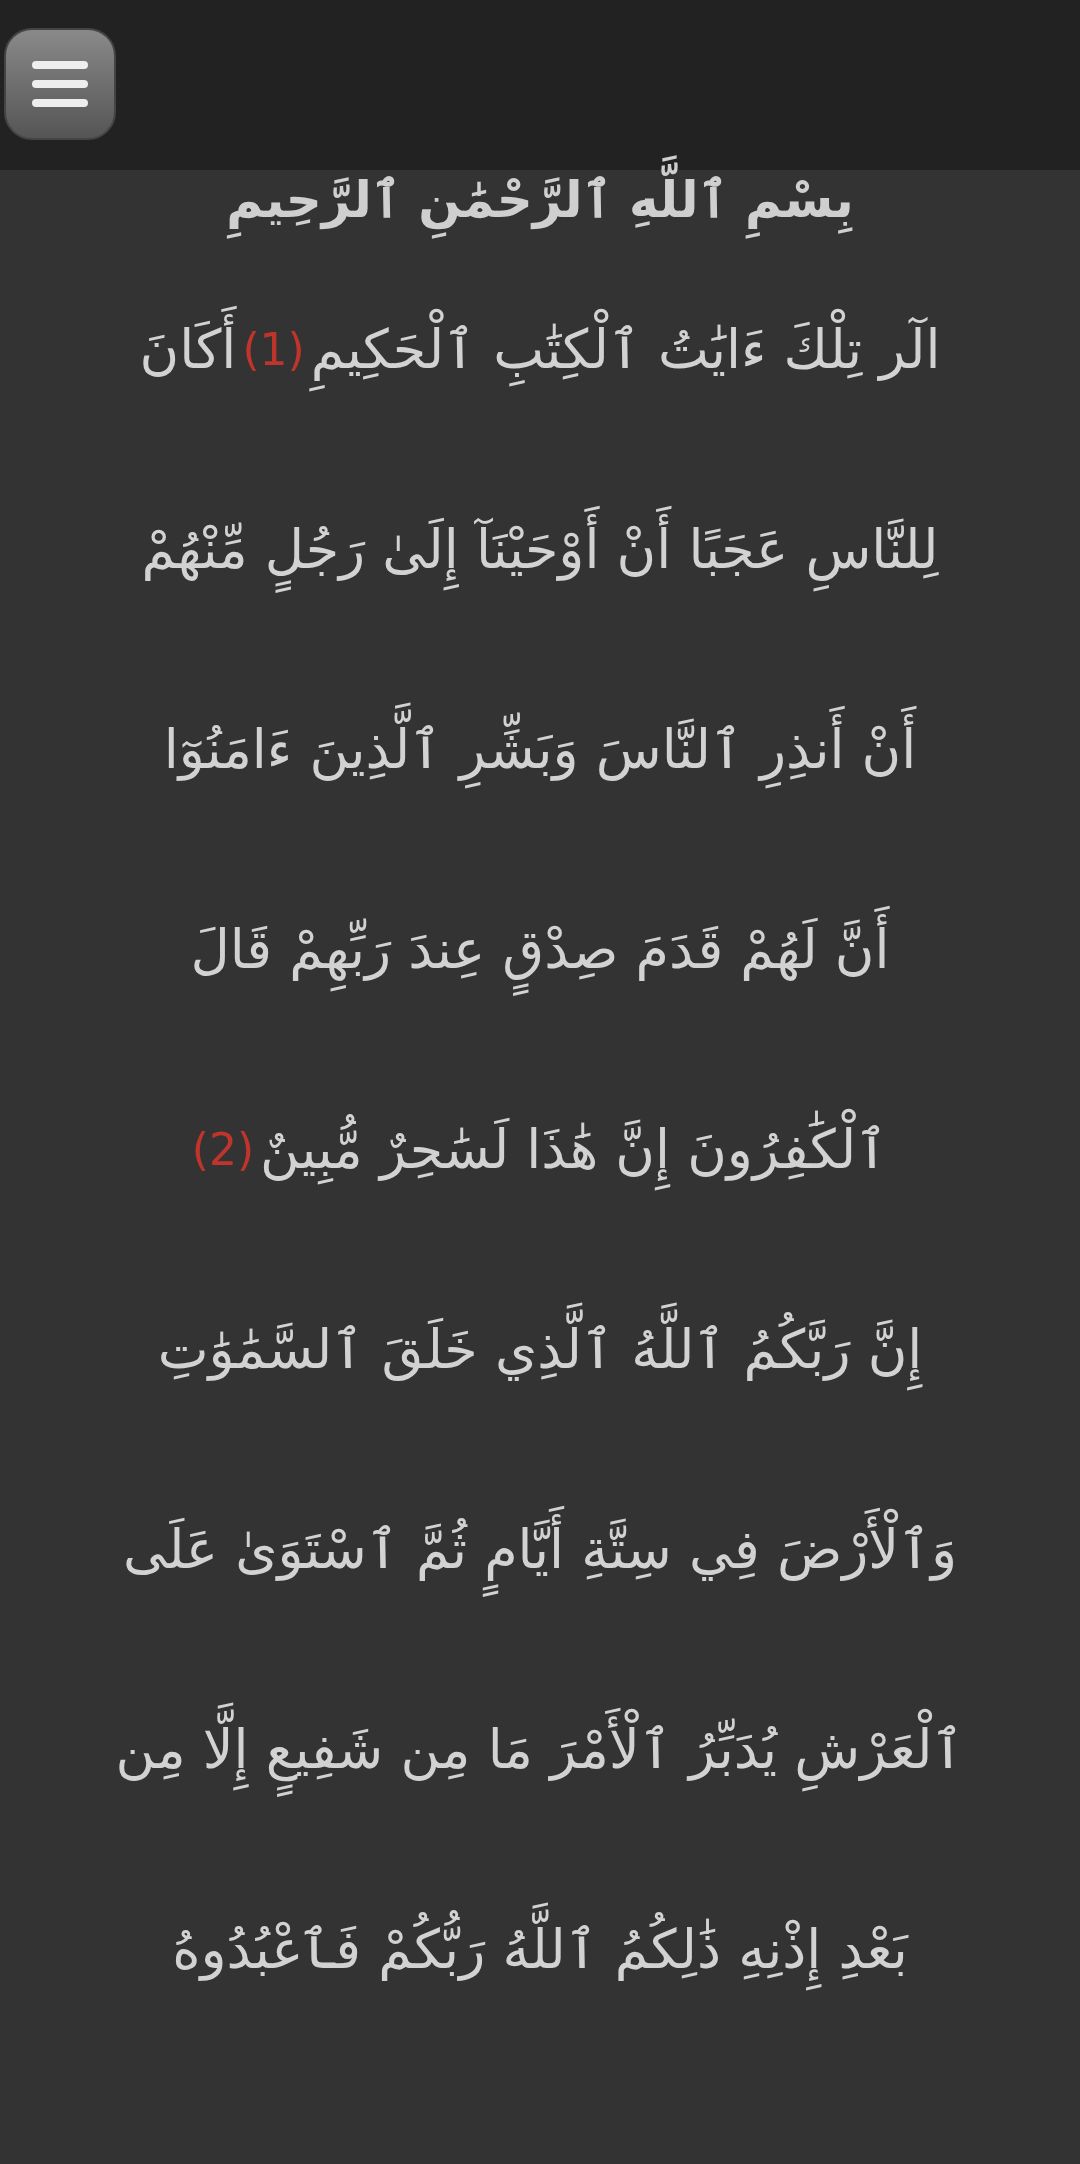  What do you see at coordinates (540, 1350) in the screenshot?
I see `verse-text: إِنَّ رَبَّكُمُ ٱللَّهُ ٱلَّذِي خَلَقَ ٱلسَّمَٰوَٰتِ` at bounding box center [540, 1350].